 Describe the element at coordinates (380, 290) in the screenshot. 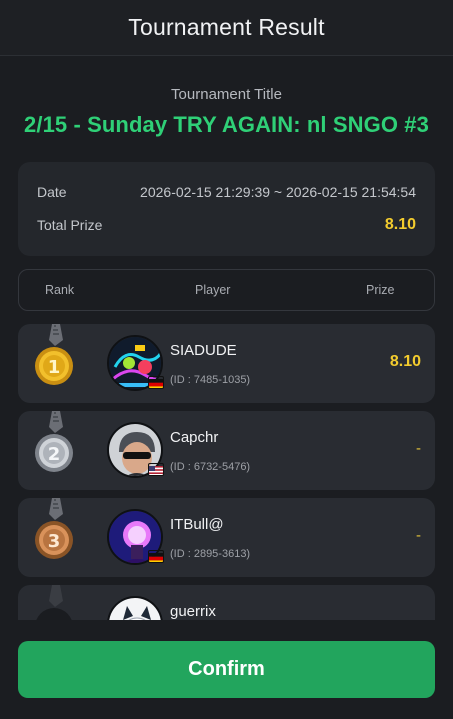

I see `prize-column-label: Prize` at that location.